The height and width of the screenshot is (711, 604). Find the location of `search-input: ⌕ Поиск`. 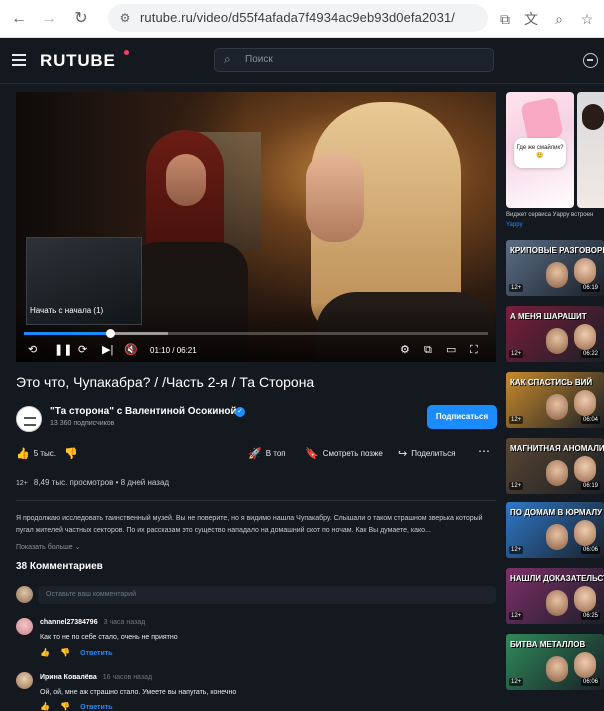

search-input: ⌕ Поиск is located at coordinates (354, 60).